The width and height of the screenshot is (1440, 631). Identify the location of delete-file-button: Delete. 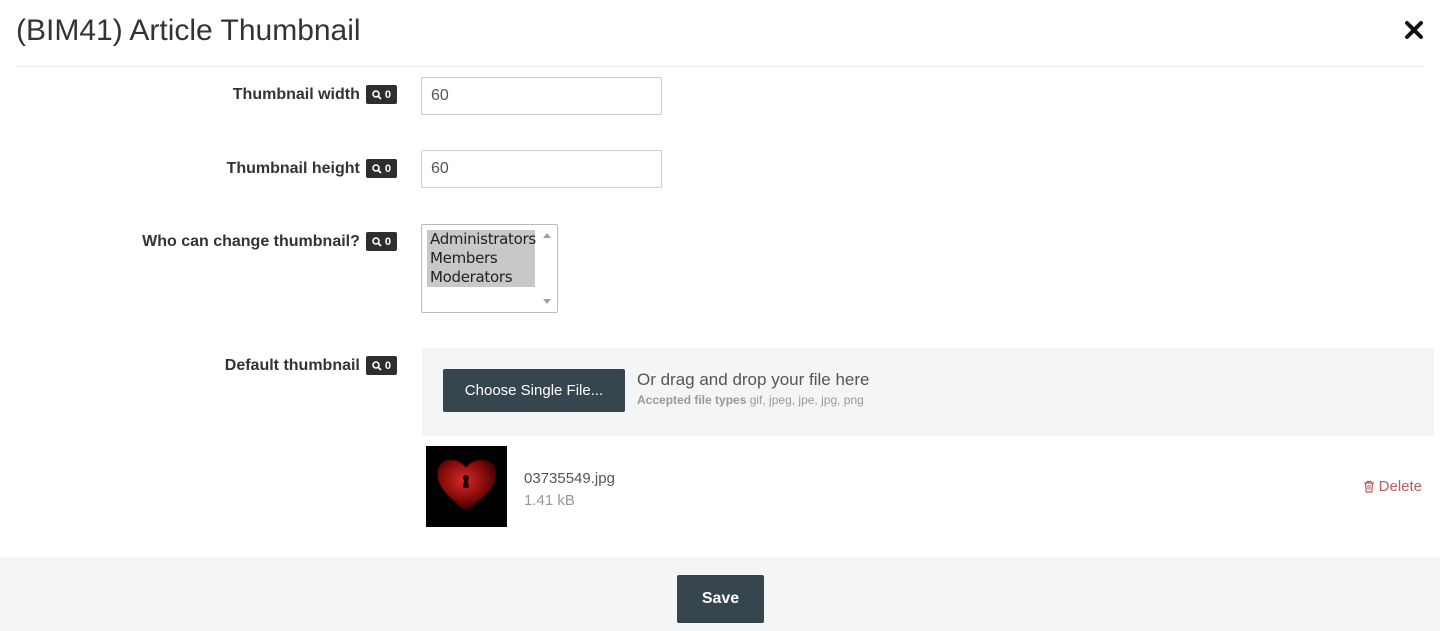
(1392, 486).